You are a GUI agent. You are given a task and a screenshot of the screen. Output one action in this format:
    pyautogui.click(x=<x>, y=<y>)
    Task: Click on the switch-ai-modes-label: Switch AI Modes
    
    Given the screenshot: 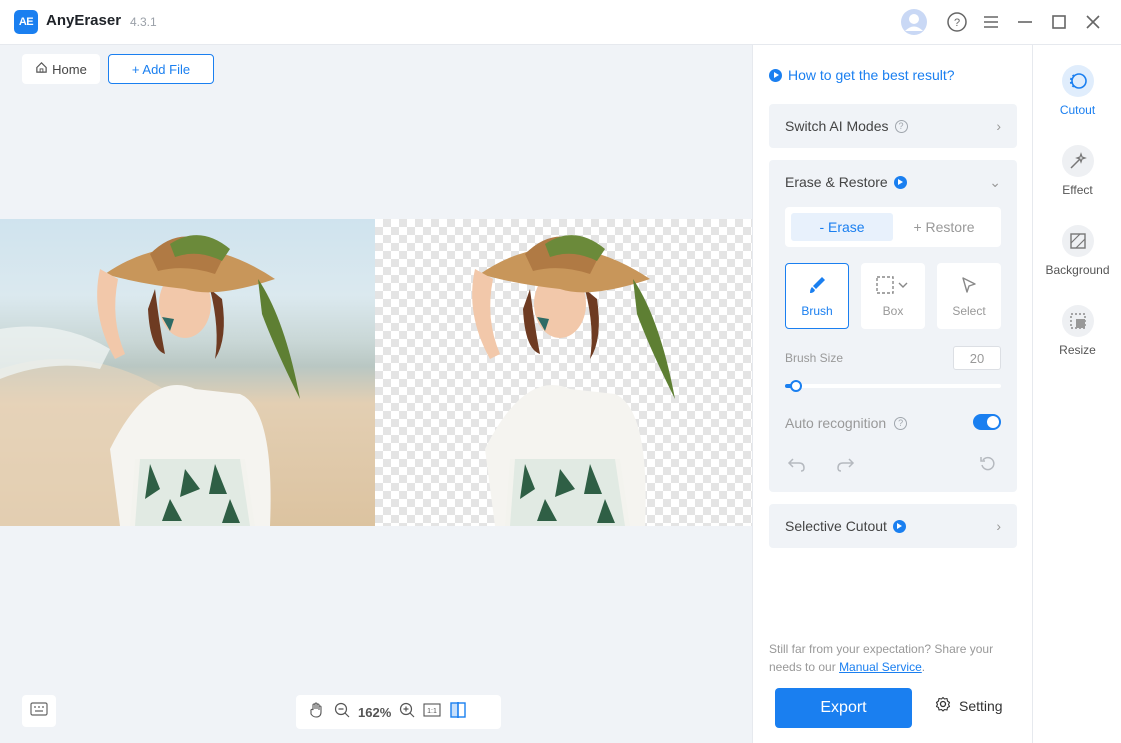 What is the action you would take?
    pyautogui.click(x=837, y=126)
    